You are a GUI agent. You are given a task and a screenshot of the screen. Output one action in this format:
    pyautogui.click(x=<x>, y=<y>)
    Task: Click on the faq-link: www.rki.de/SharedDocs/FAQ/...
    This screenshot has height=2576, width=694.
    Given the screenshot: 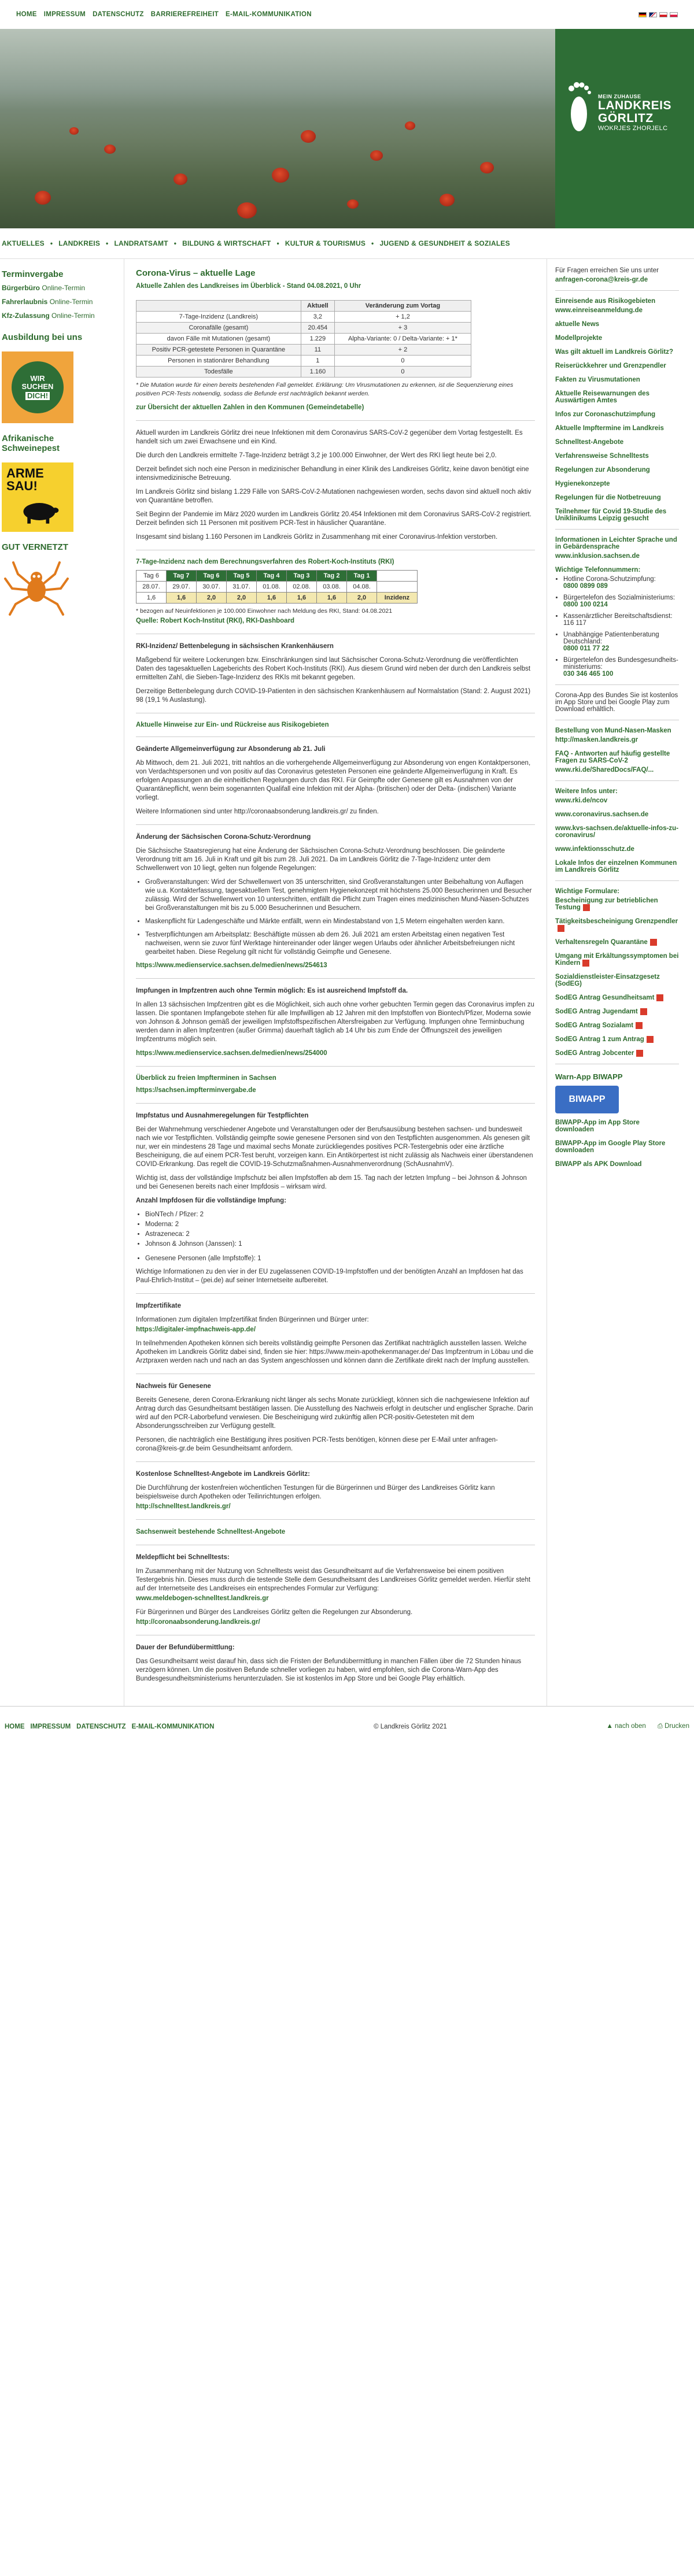 What is the action you would take?
    pyautogui.click(x=604, y=770)
    